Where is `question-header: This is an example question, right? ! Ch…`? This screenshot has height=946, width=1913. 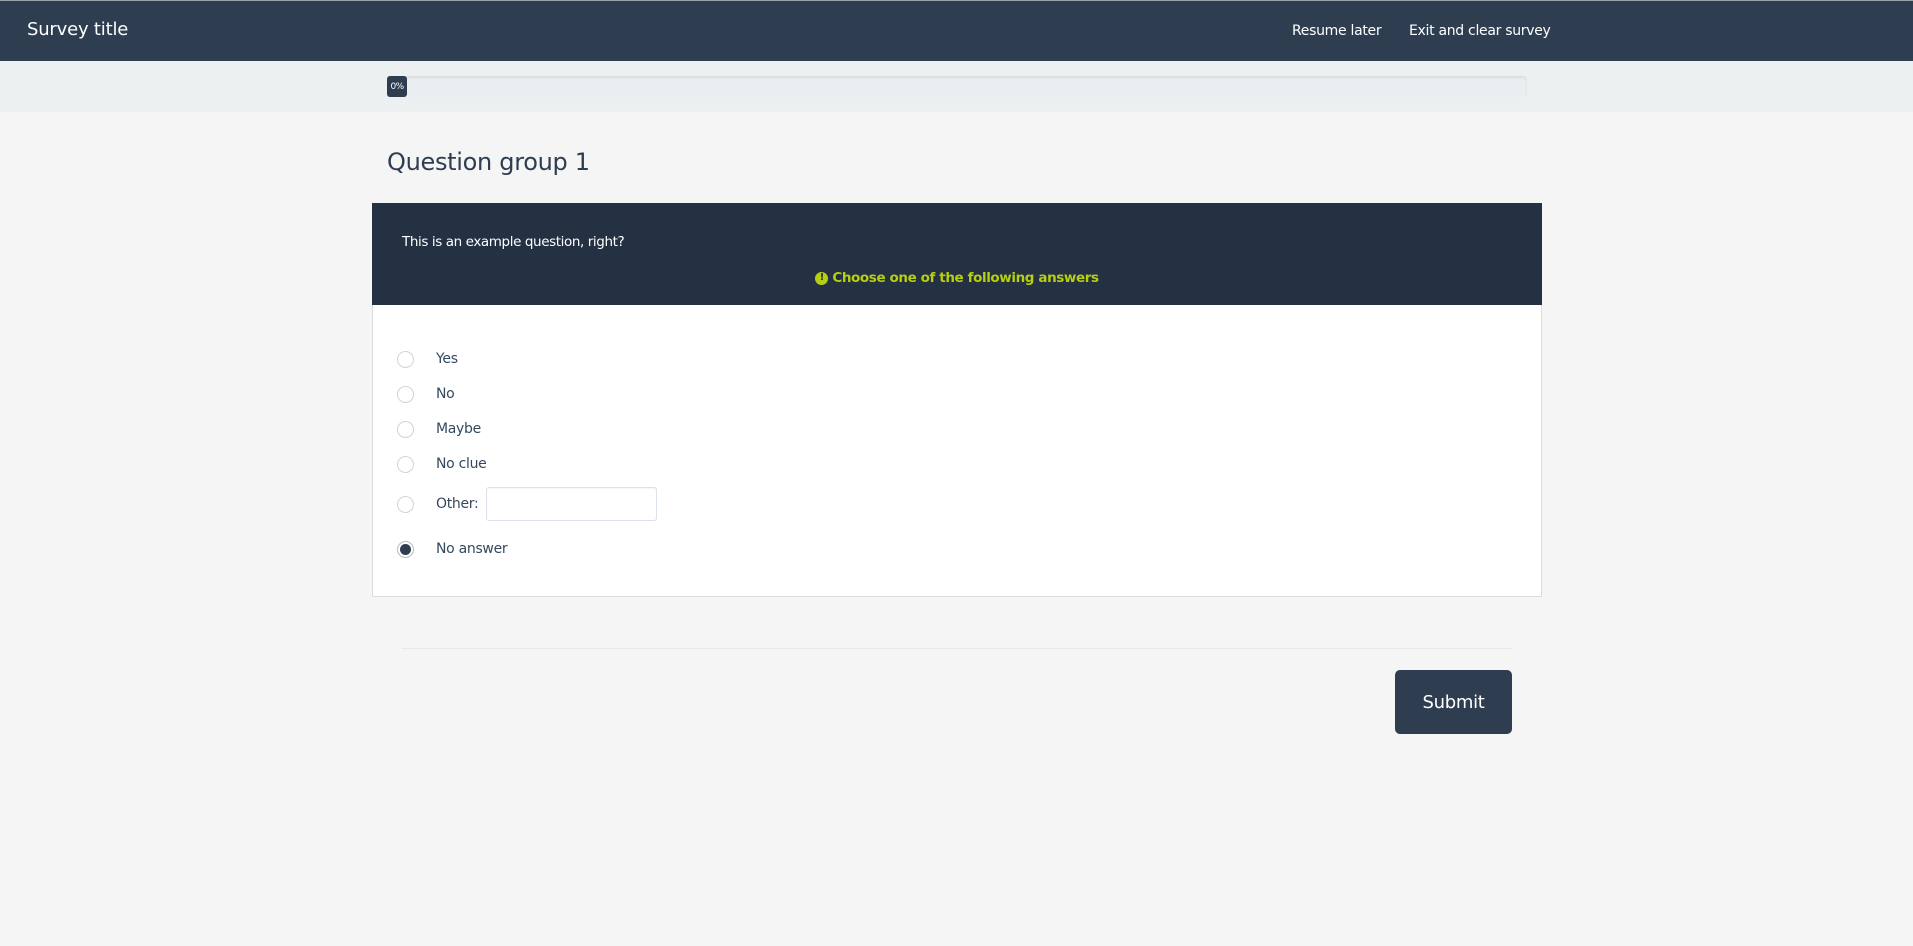
question-header: This is an example question, right? ! Ch… is located at coordinates (957, 254).